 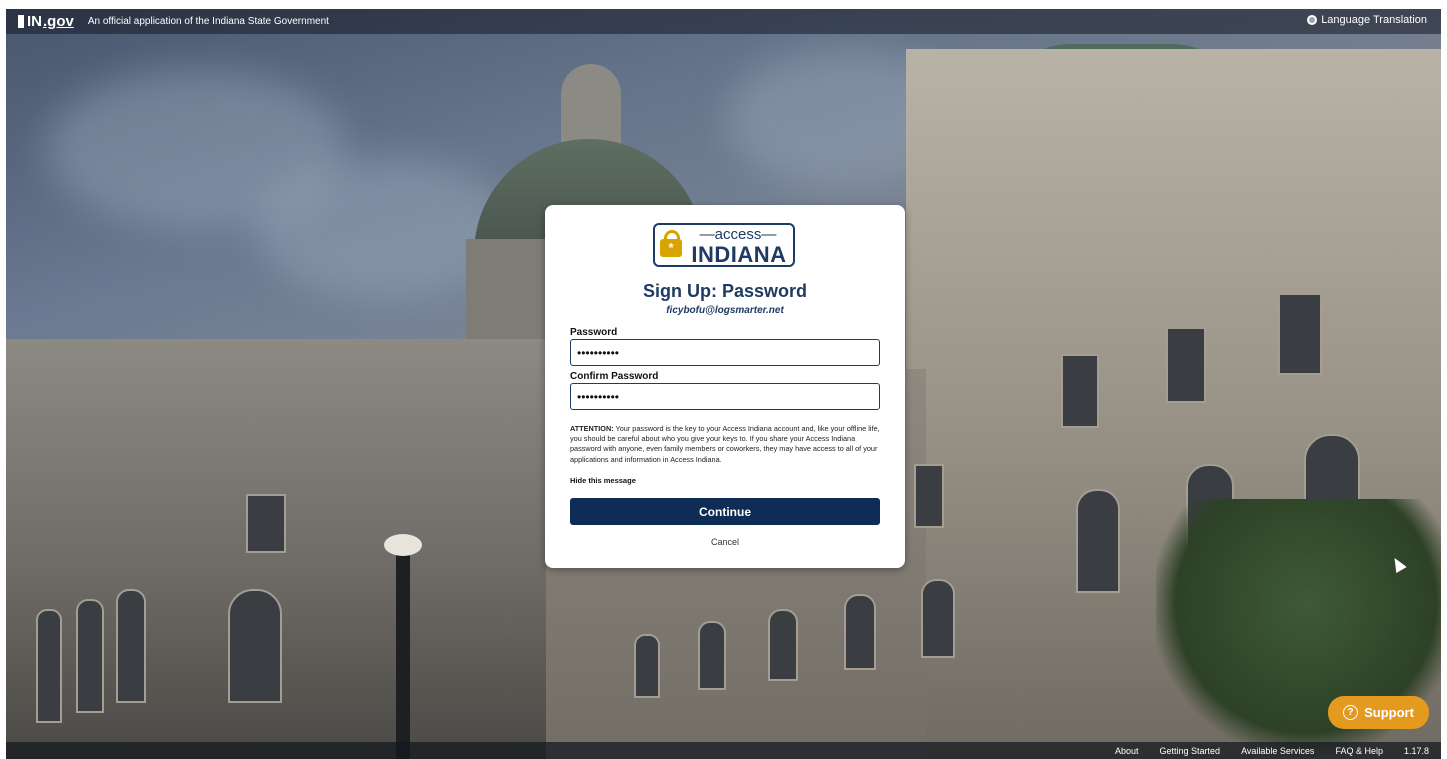 What do you see at coordinates (738, 234) in the screenshot?
I see `brand-access-text: —access—` at bounding box center [738, 234].